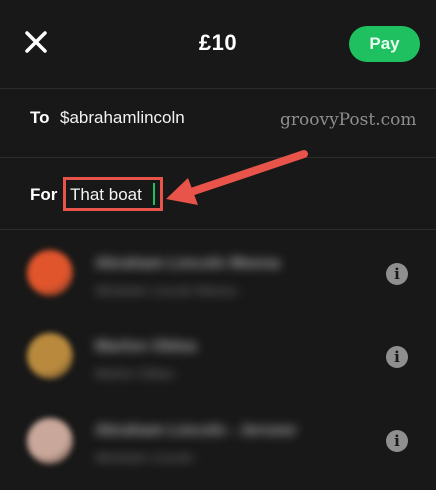 Image resolution: width=436 pixels, height=490 pixels. What do you see at coordinates (148, 457) in the screenshot?
I see `contact-detail: Abraham Lincoln ·` at bounding box center [148, 457].